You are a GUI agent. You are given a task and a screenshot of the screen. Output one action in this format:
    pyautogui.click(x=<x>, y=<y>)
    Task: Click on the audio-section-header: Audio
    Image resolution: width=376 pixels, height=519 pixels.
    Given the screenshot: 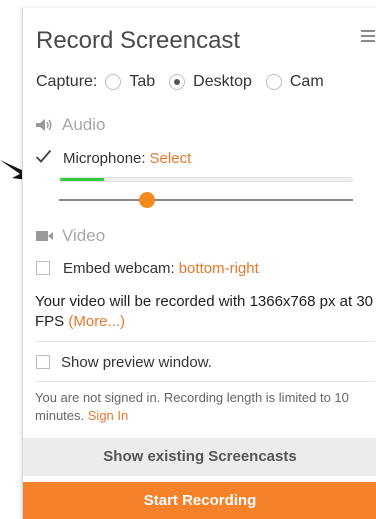 What is the action you would take?
    pyautogui.click(x=70, y=125)
    